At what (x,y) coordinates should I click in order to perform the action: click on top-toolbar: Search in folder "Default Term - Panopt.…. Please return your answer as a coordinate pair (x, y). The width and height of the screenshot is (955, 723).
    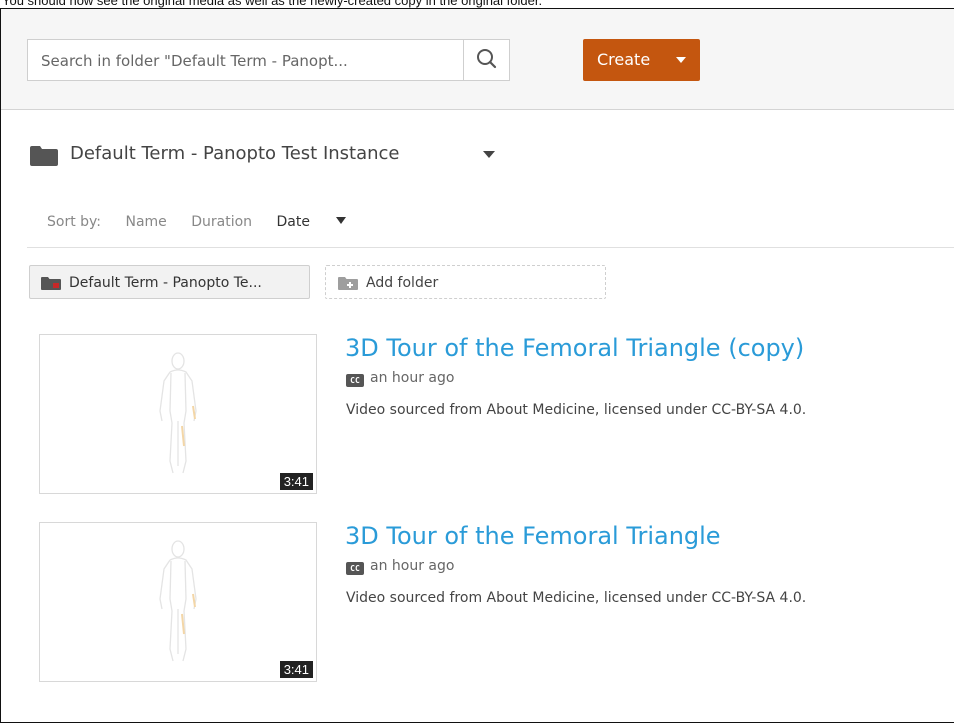
    Looking at the image, I should click on (477, 59).